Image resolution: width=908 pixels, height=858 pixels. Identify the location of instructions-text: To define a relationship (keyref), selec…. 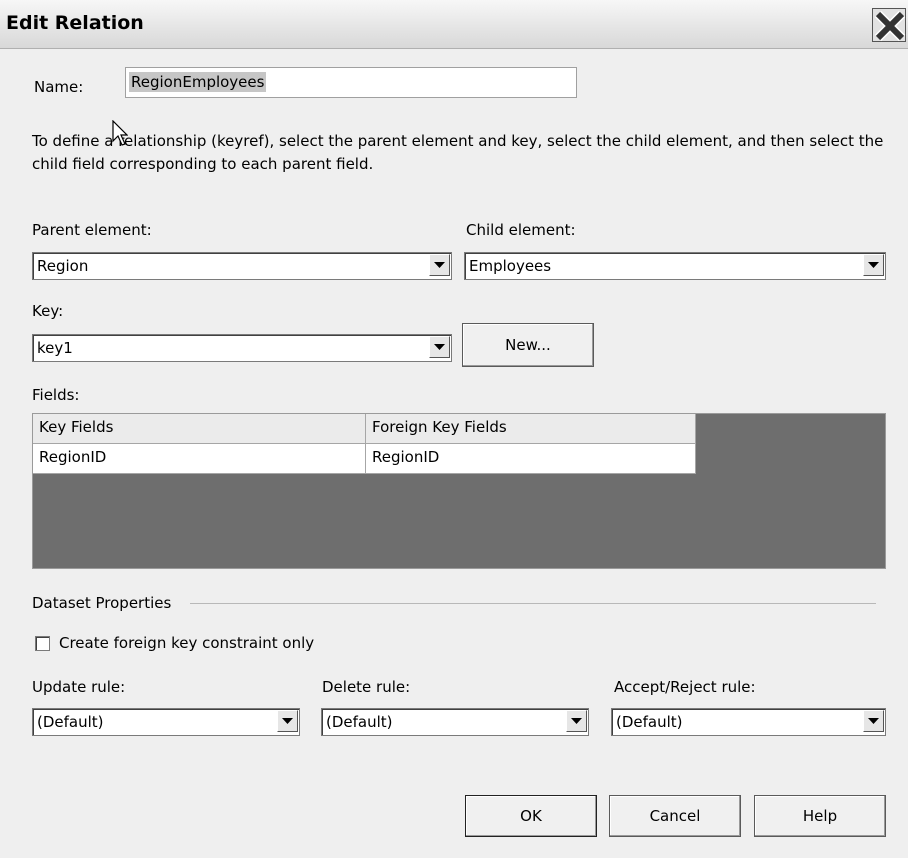
(458, 152).